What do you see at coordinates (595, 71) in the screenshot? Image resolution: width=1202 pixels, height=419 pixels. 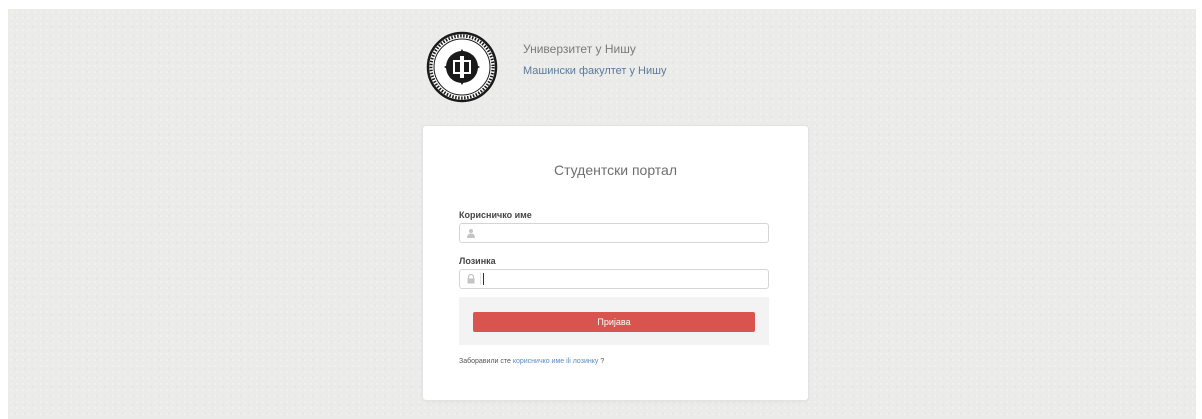 I see `faculty-name: Машински факултет у Нишу` at bounding box center [595, 71].